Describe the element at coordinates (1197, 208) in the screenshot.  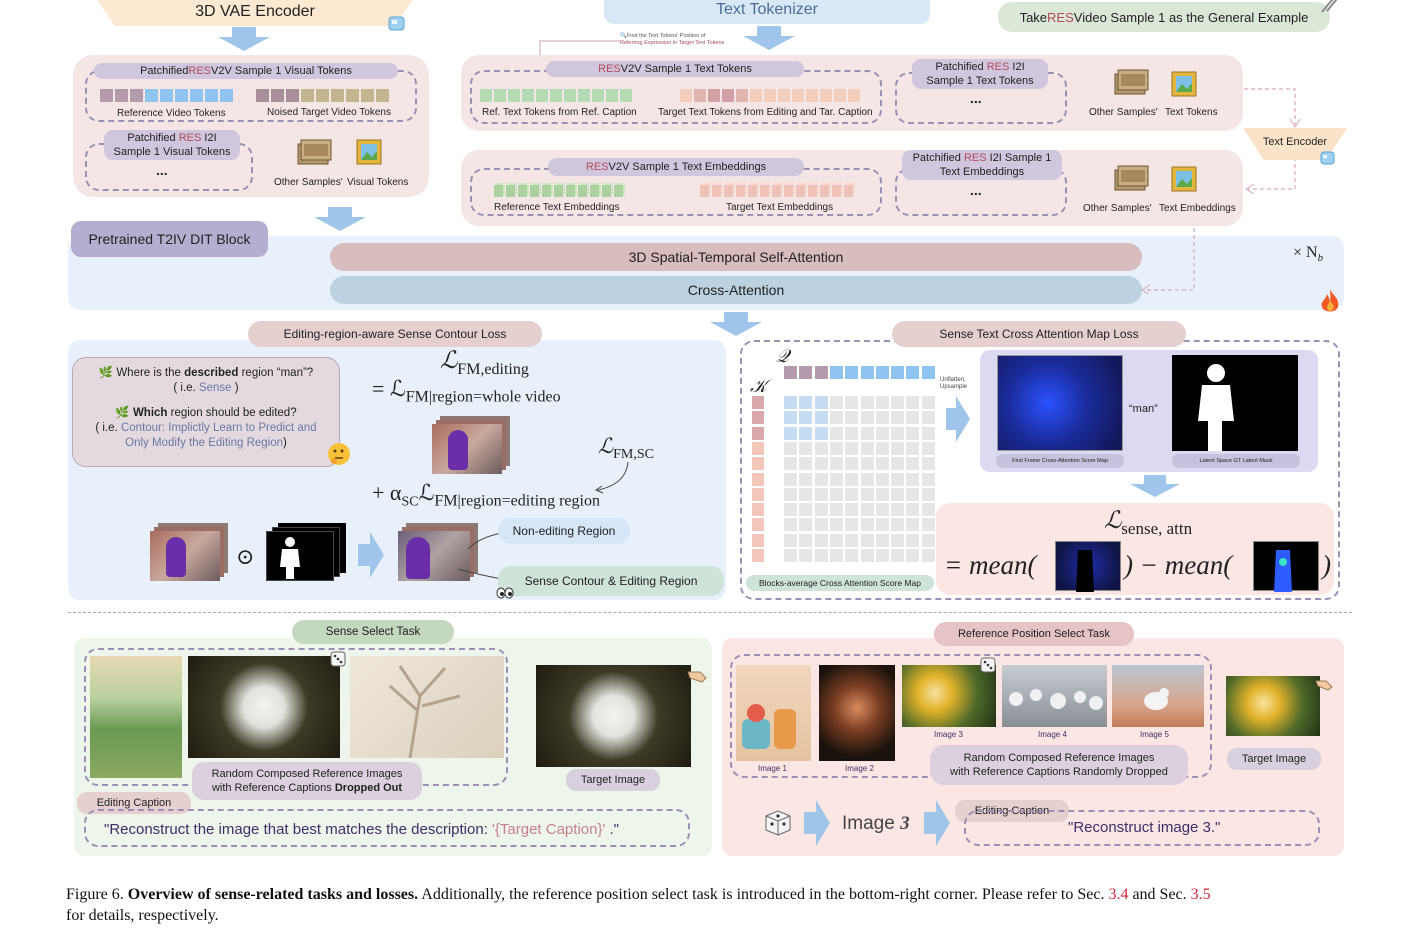
I see `text-embeddings-label: Text Embeddings` at that location.